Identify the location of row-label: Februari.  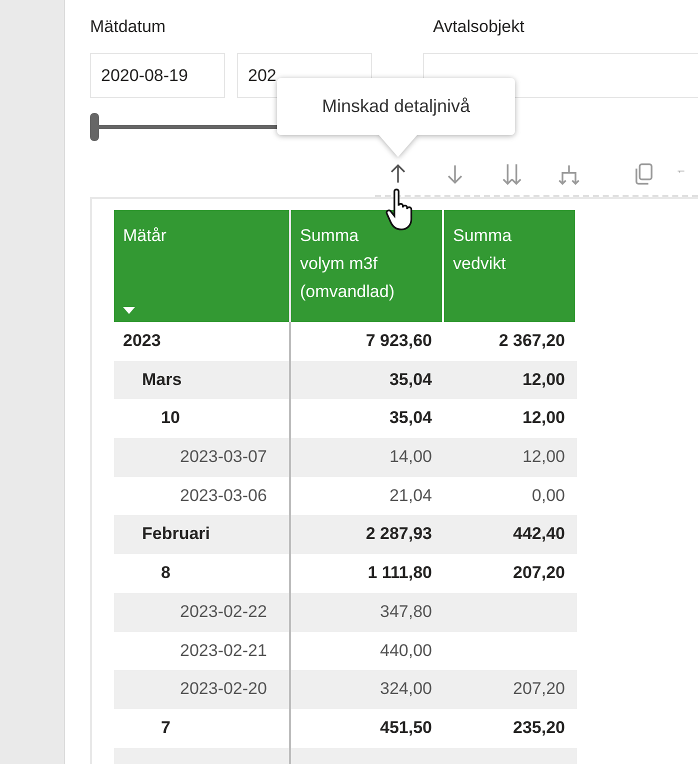
(202, 534).